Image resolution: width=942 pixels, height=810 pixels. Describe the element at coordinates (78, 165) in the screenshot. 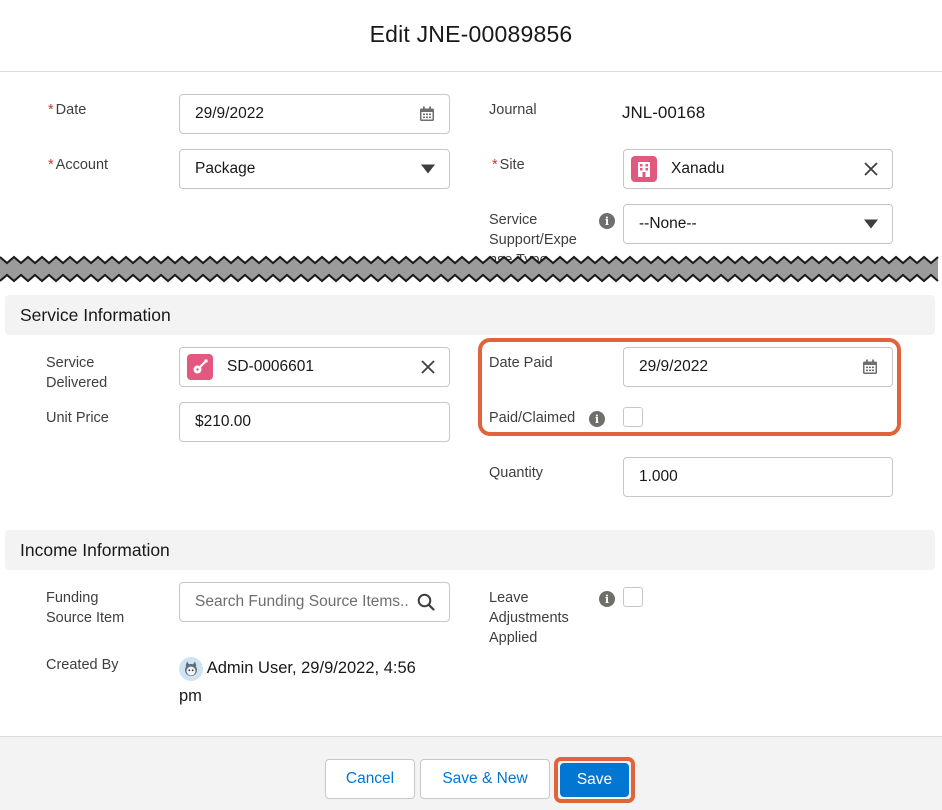

I see `account-label: * Account` at that location.